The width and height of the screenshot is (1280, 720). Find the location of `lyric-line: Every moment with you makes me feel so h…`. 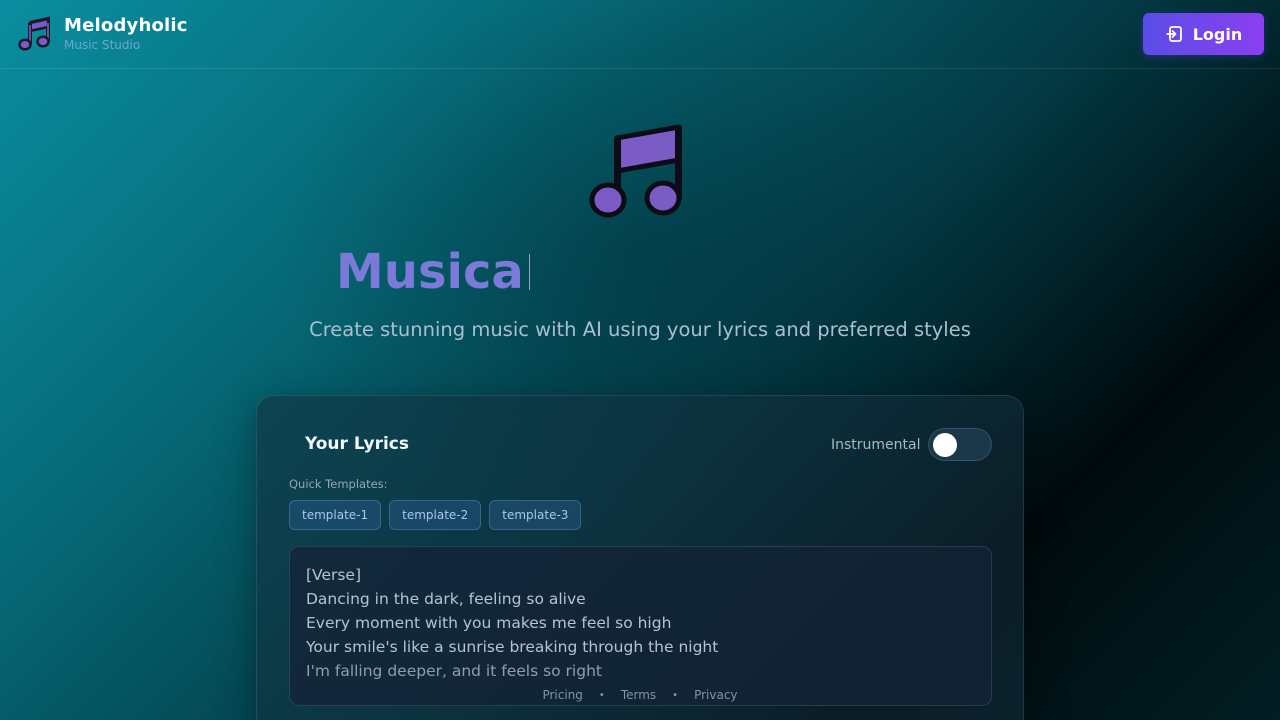

lyric-line: Every moment with you makes me feel so h… is located at coordinates (489, 623).